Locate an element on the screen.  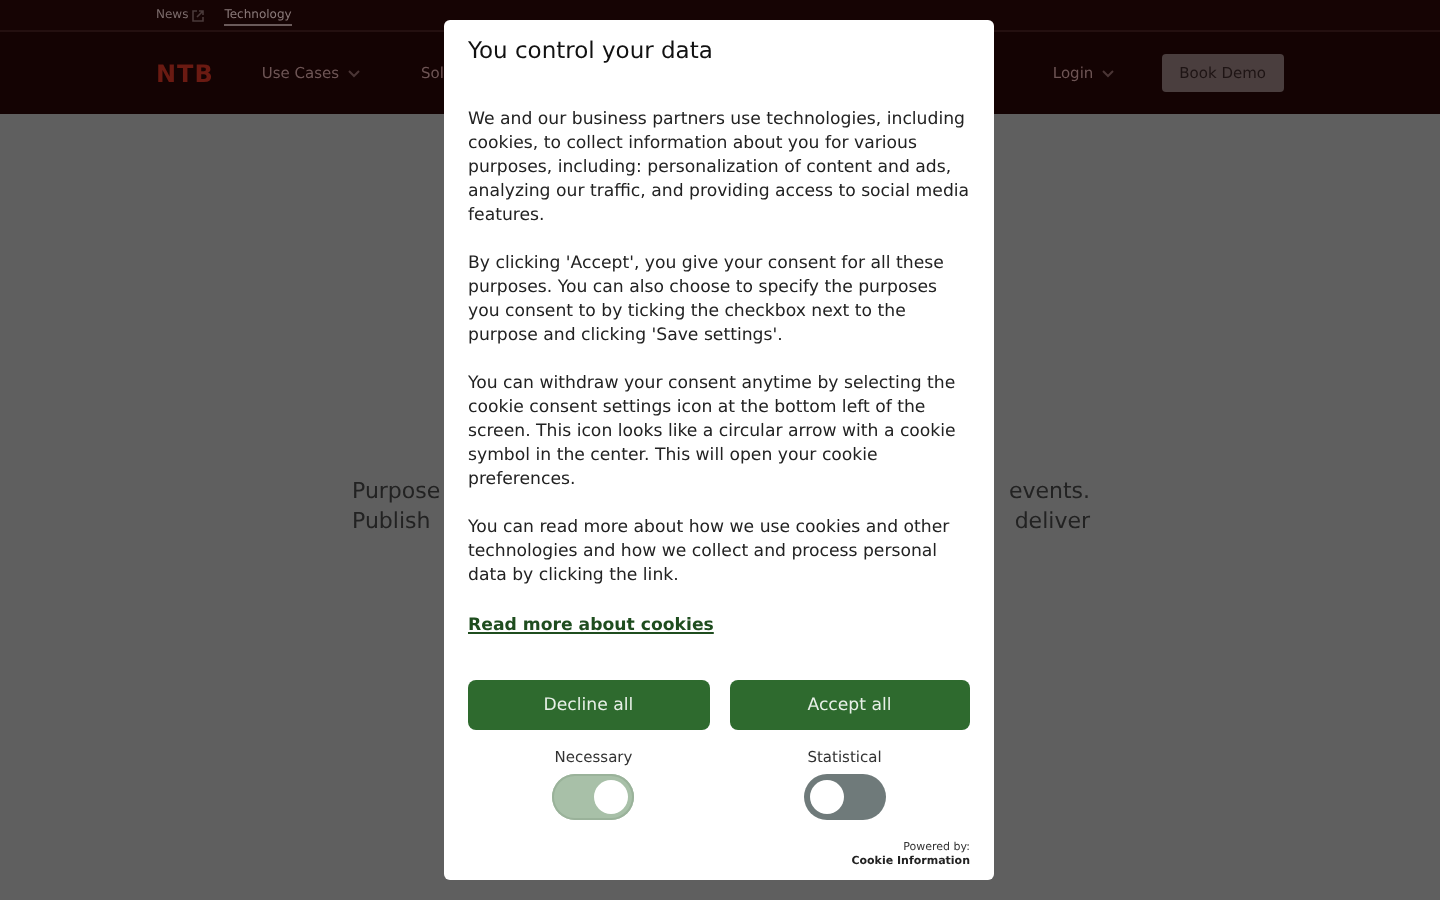
consent-paragraph: You can read more about how we use cookies and other technologies and how we collect and process personal data by clicking the link. is located at coordinates (710, 552).